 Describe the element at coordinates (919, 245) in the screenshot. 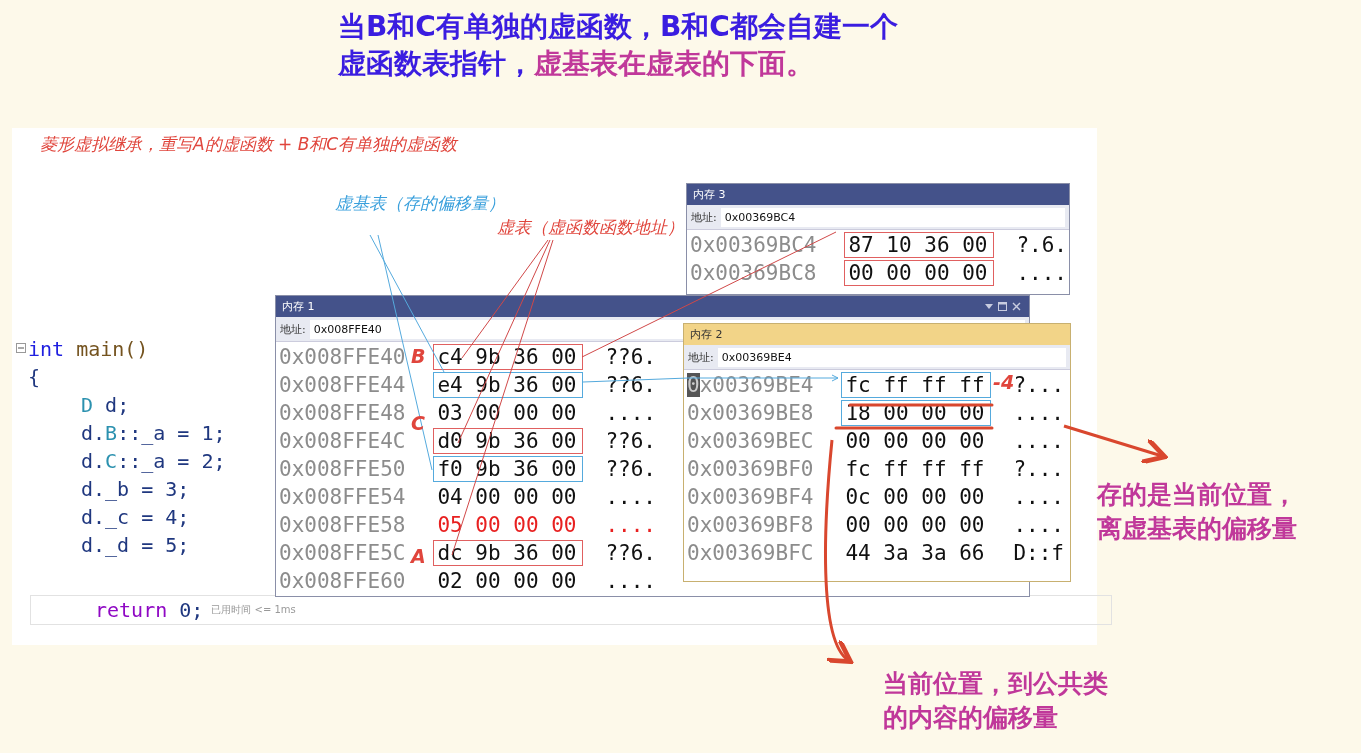

I see `memory-bytes: 87 10 36 00` at that location.